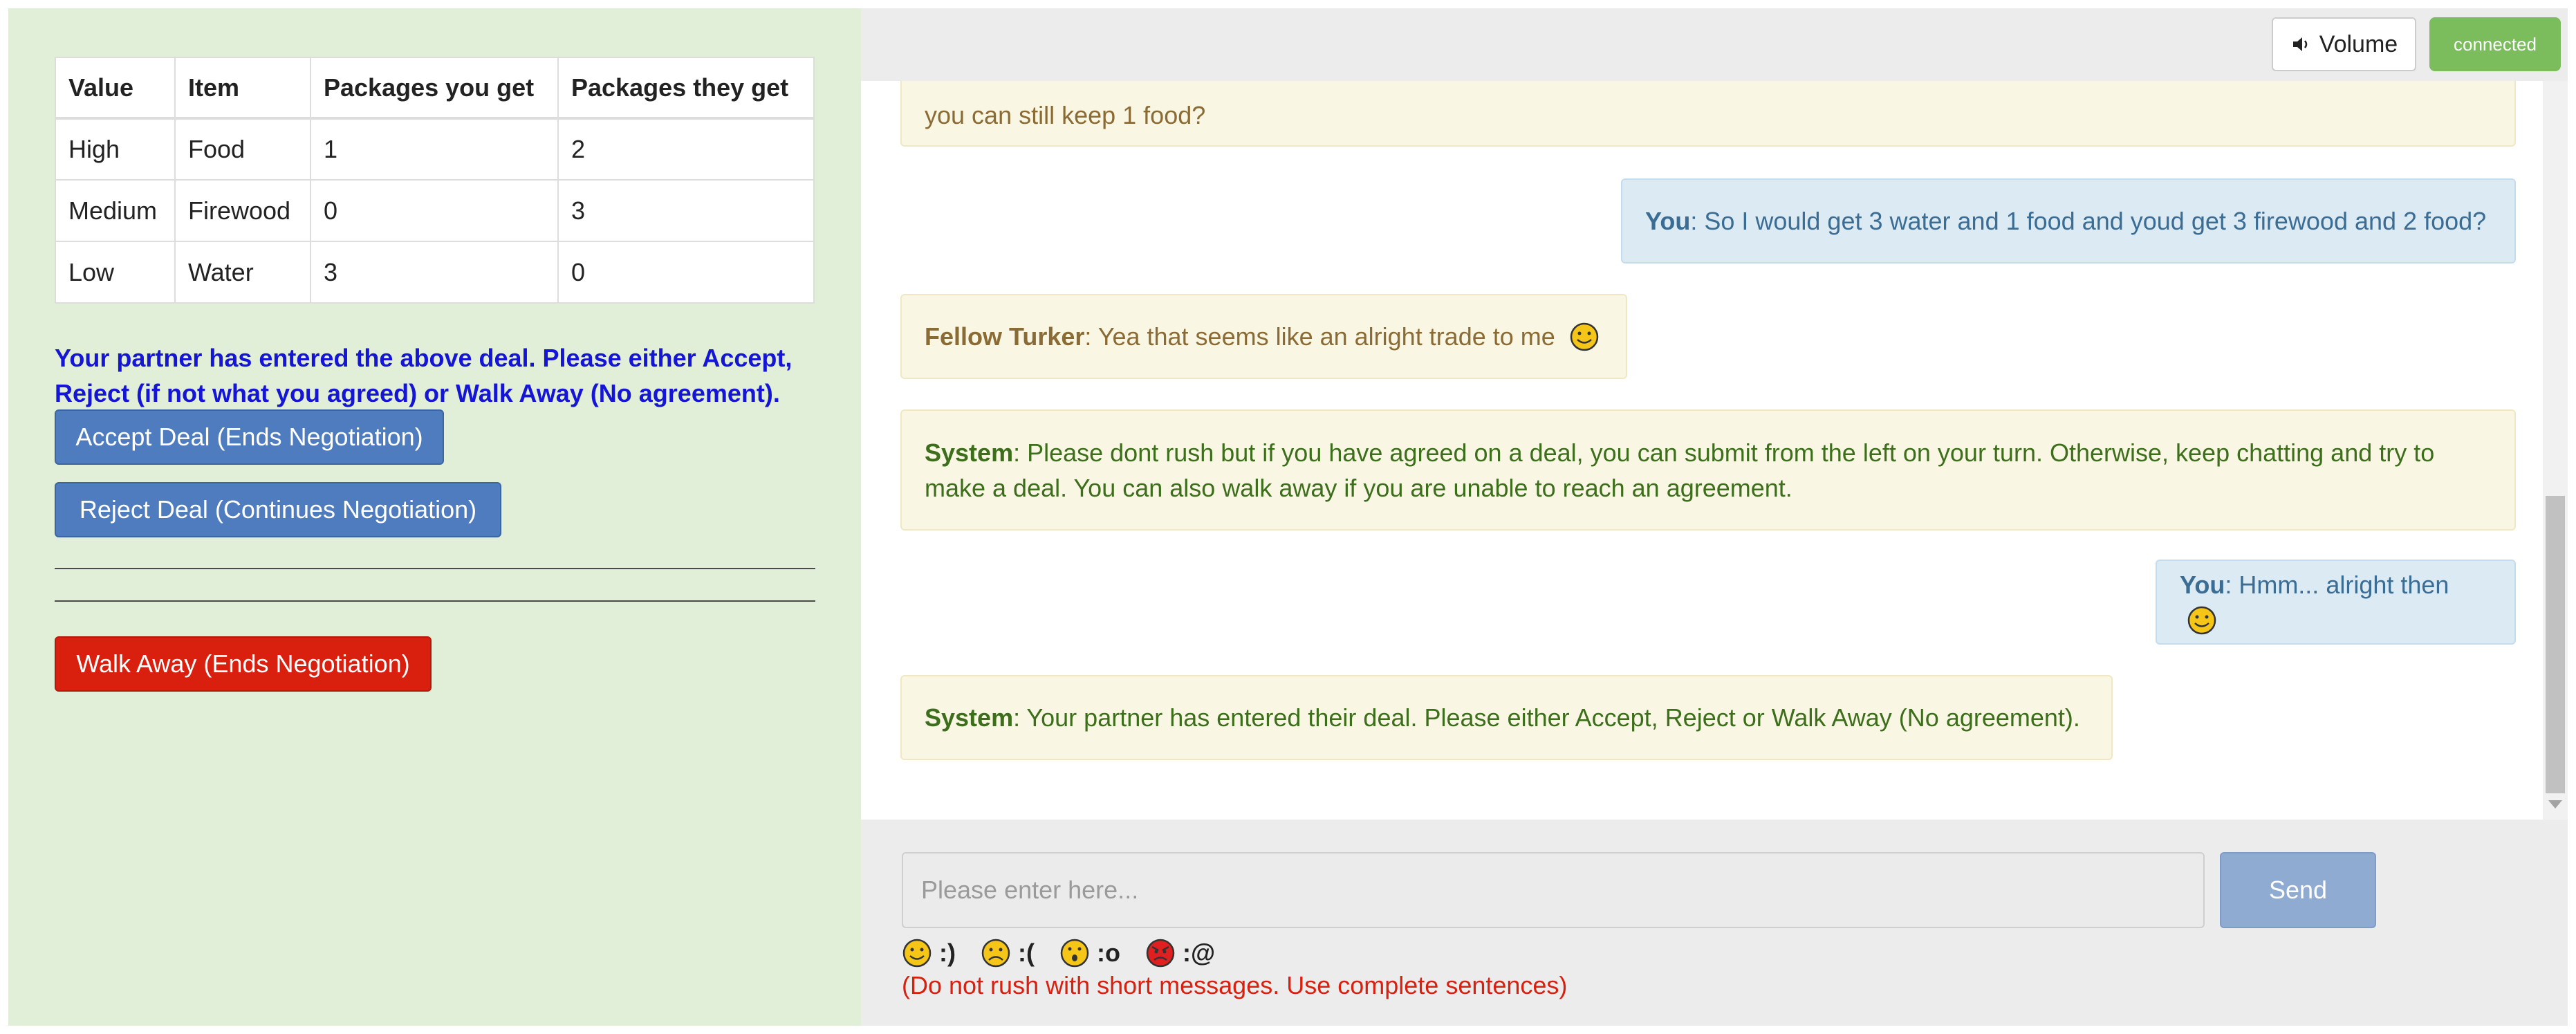 This screenshot has width=2576, height=1034. Describe the element at coordinates (243, 664) in the screenshot. I see `walk-away-button: Walk Away (Ends Negotiation)` at that location.